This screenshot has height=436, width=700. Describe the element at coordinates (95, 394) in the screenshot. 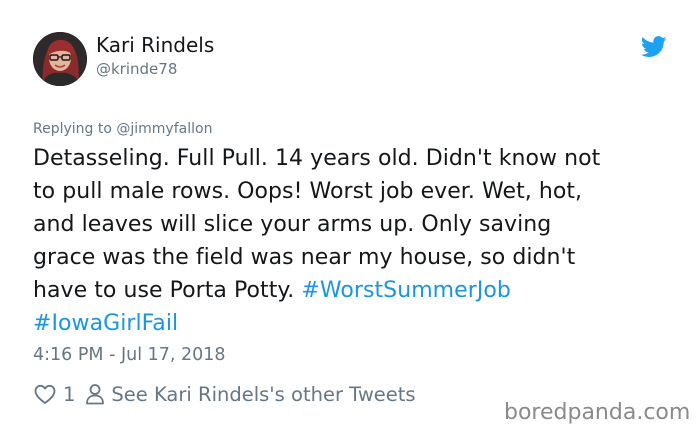

I see `person-icon` at that location.